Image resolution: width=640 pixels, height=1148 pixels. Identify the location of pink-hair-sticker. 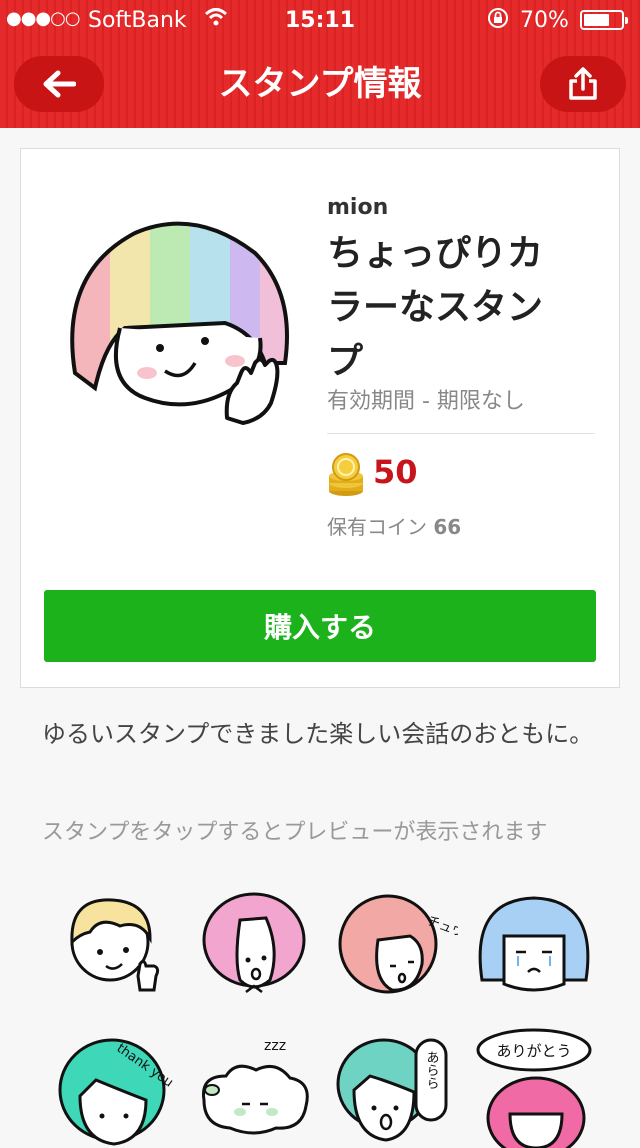
(254, 944).